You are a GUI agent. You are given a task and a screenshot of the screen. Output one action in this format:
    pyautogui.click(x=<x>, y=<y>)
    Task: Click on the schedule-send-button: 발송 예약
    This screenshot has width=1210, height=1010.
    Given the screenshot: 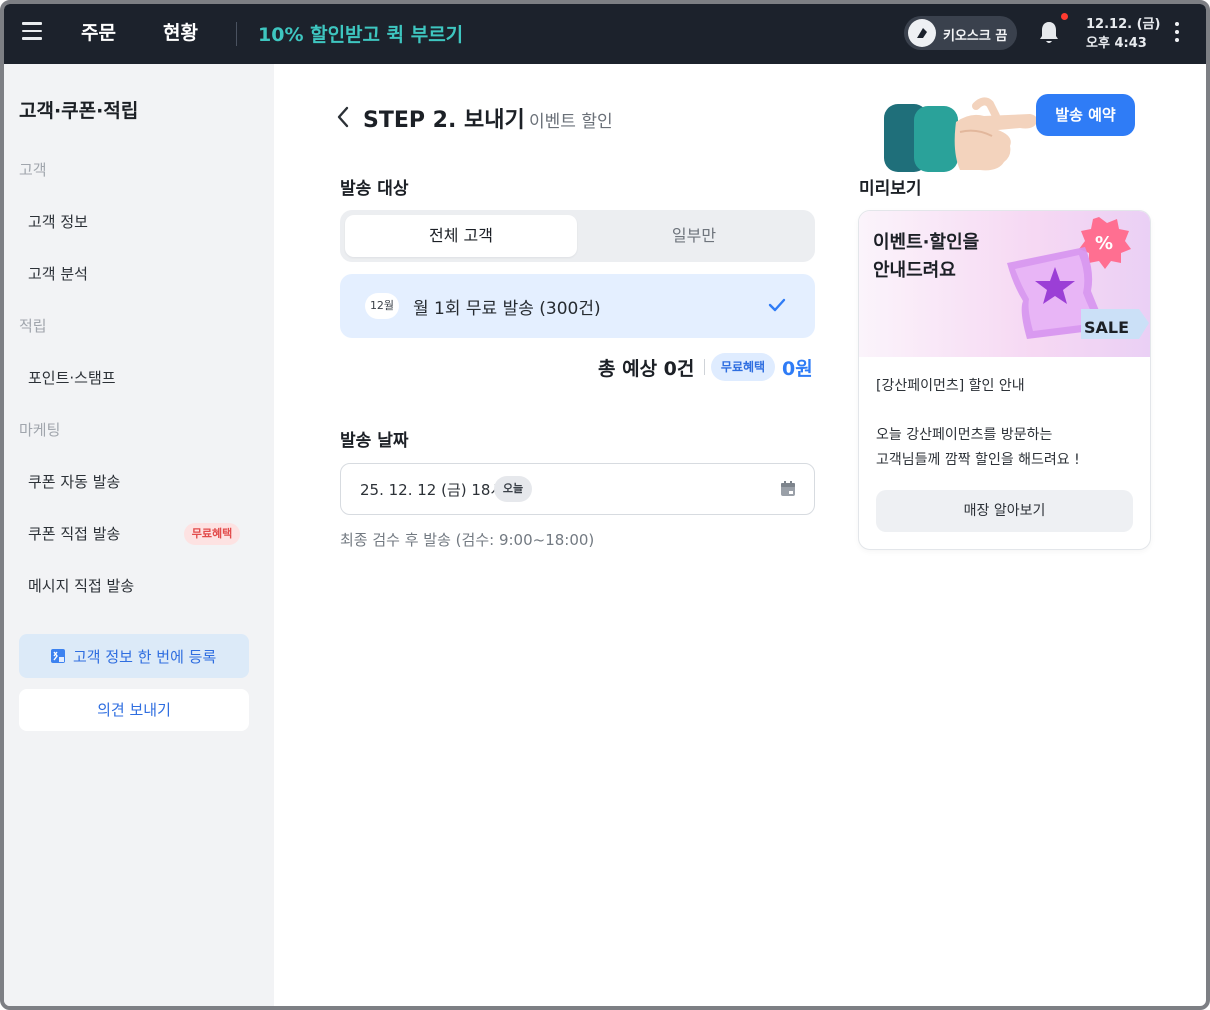 What is the action you would take?
    pyautogui.click(x=1085, y=115)
    